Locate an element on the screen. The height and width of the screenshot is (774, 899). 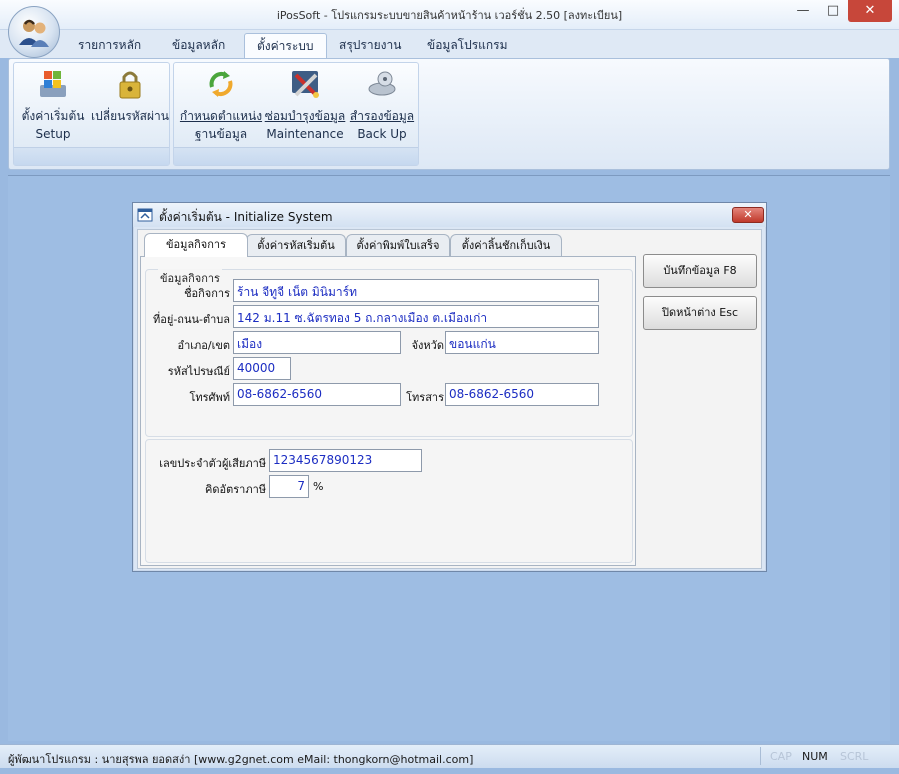
users-icon is located at coordinates (34, 33).